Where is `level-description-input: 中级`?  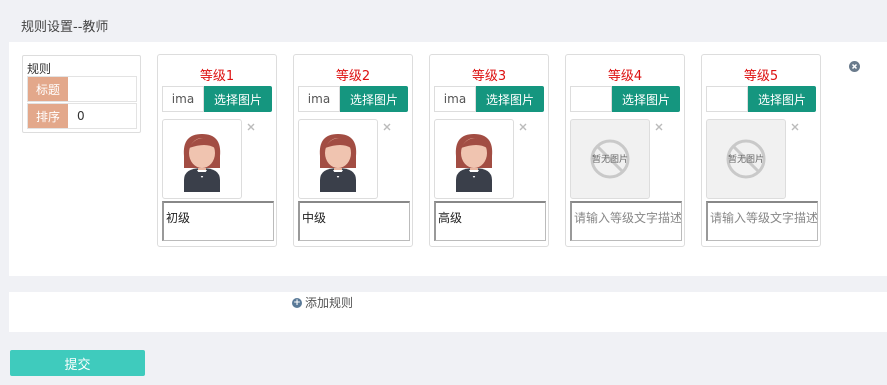 level-description-input: 中级 is located at coordinates (354, 221).